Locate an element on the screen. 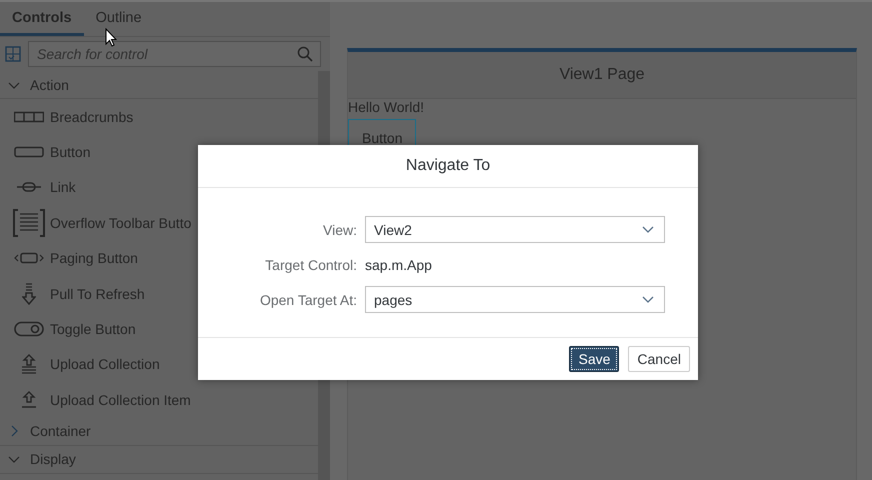  control-item: Upload Collection Item is located at coordinates (120, 400).